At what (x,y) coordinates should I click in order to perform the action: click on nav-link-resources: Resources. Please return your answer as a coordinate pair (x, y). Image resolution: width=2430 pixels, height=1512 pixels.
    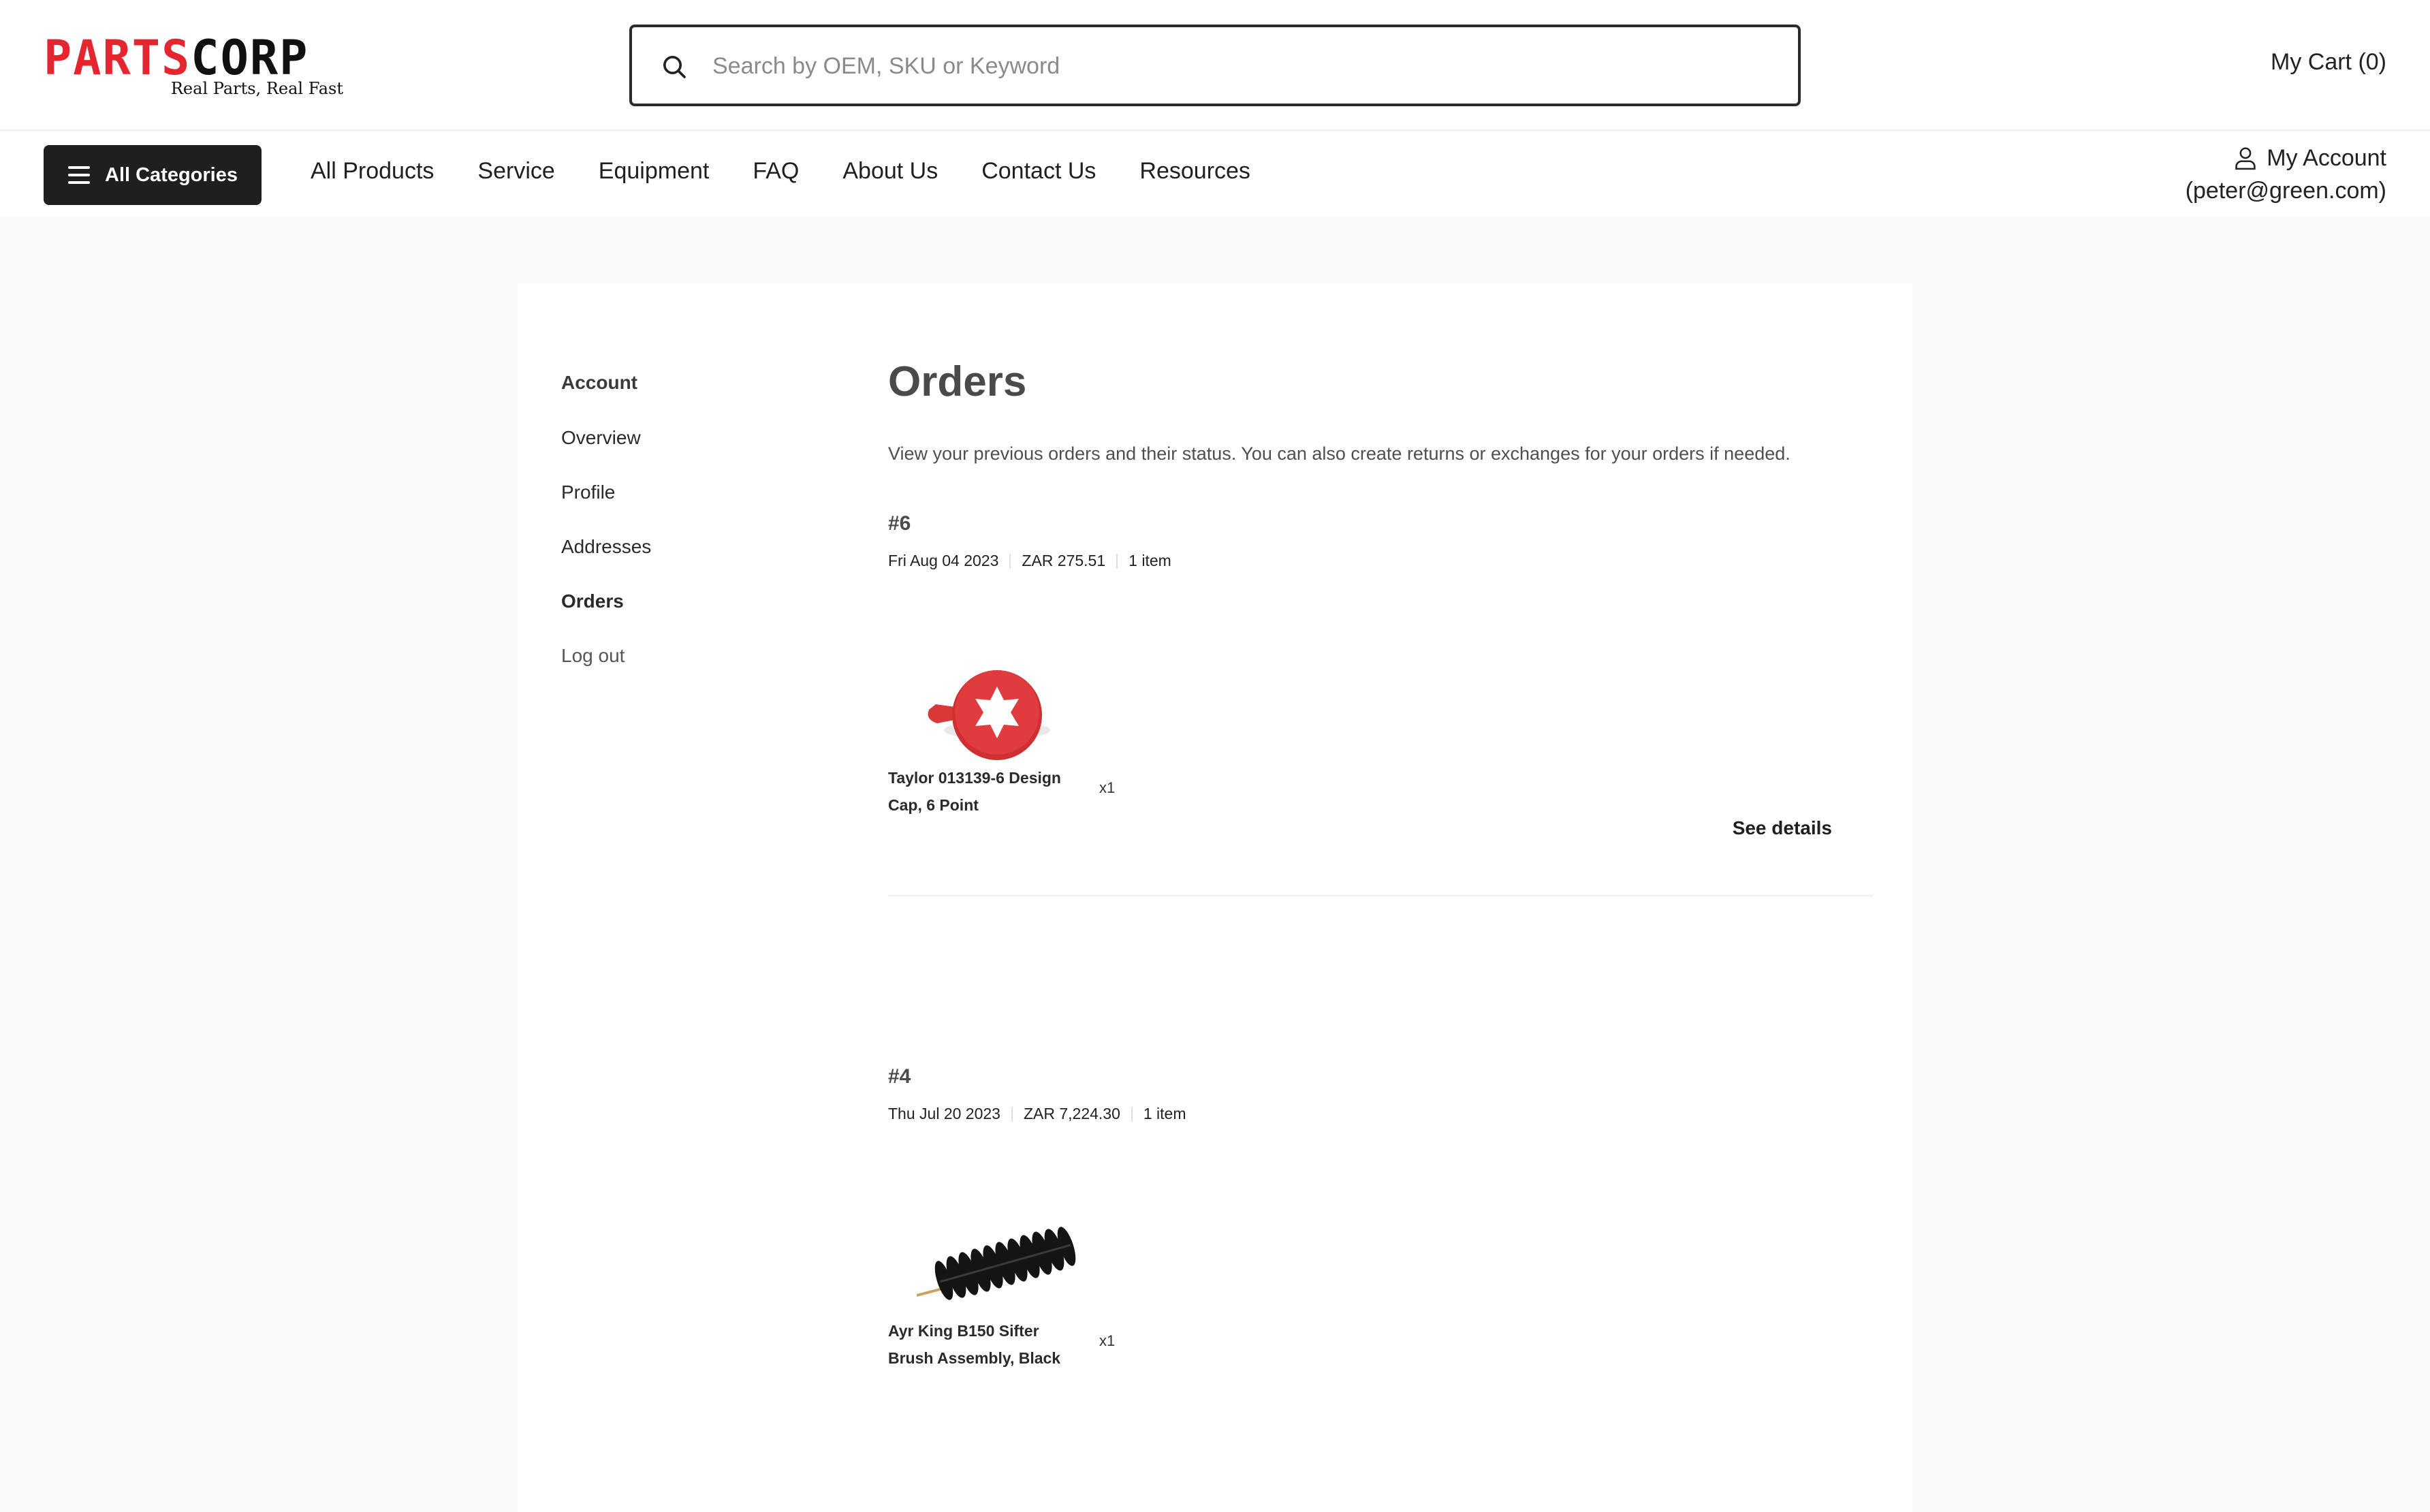
    Looking at the image, I should click on (1194, 171).